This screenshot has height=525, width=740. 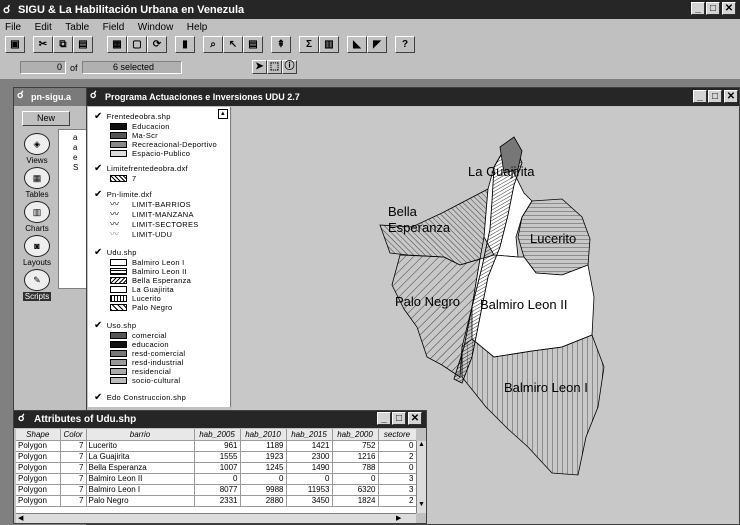 What do you see at coordinates (165, 224) in the screenshot?
I see `class-label: LIMIT-SECTORES` at bounding box center [165, 224].